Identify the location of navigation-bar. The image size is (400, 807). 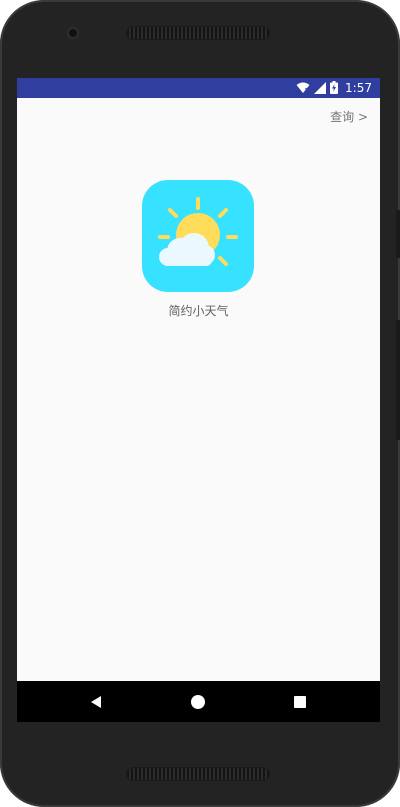
(198, 701).